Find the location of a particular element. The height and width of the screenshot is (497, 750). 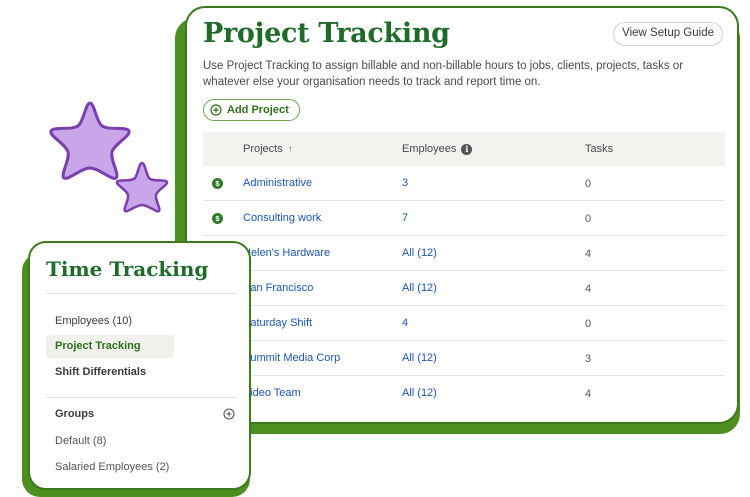

column-header-projects-label: Projects is located at coordinates (263, 149).